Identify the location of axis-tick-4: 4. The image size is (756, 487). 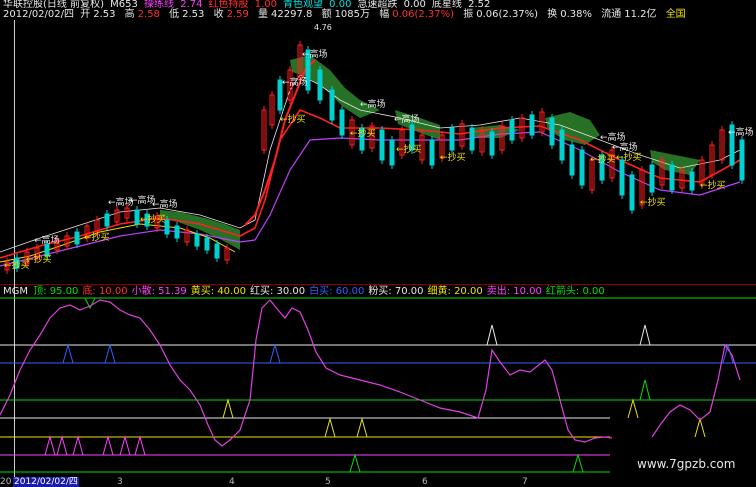
(232, 482).